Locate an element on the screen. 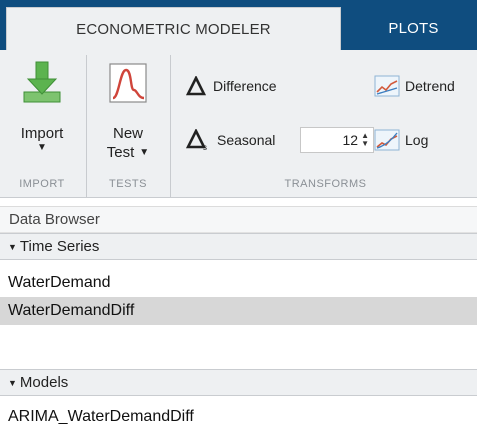 This screenshot has width=477, height=446. import-button: Import ▼ is located at coordinates (42, 117).